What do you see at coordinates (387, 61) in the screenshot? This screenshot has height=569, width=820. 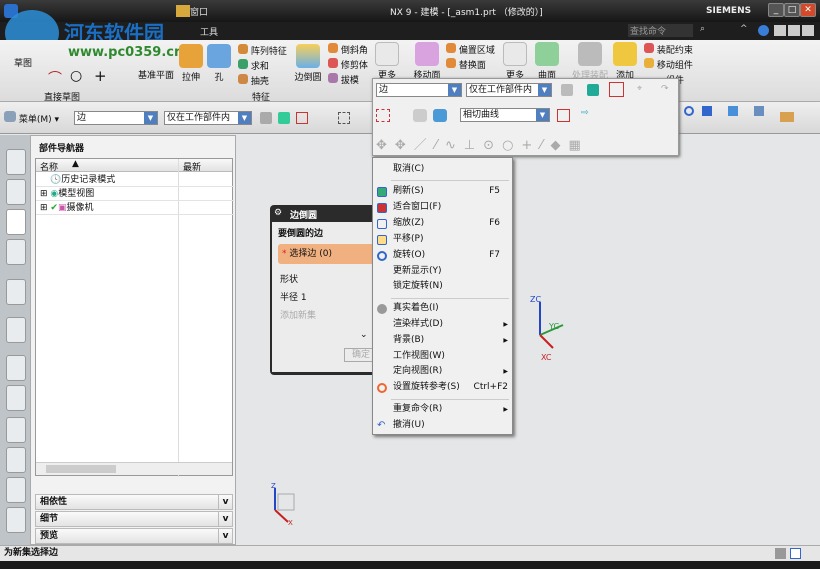 I see `more-button-1: 更多` at bounding box center [387, 61].